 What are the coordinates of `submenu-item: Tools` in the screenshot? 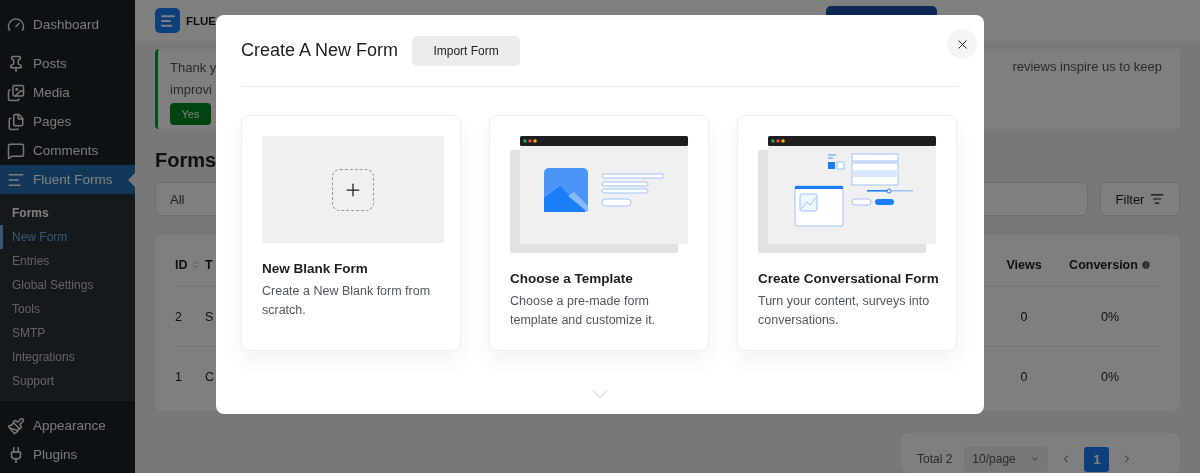 It's located at (67, 309).